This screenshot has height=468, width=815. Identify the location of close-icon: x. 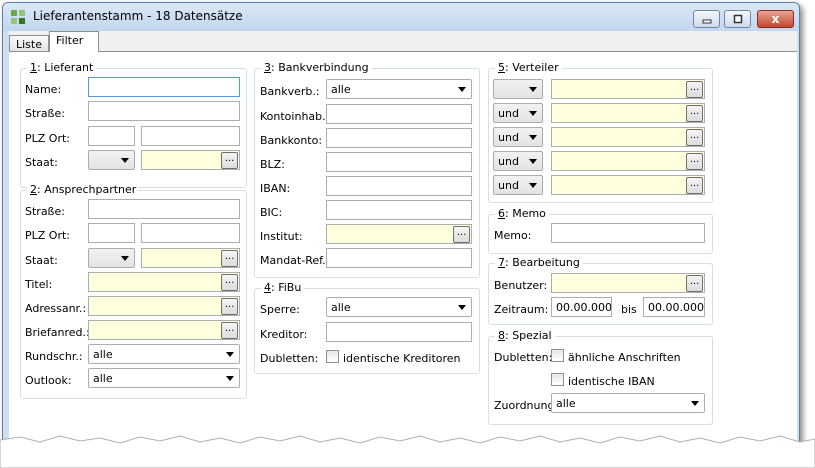
(775, 19).